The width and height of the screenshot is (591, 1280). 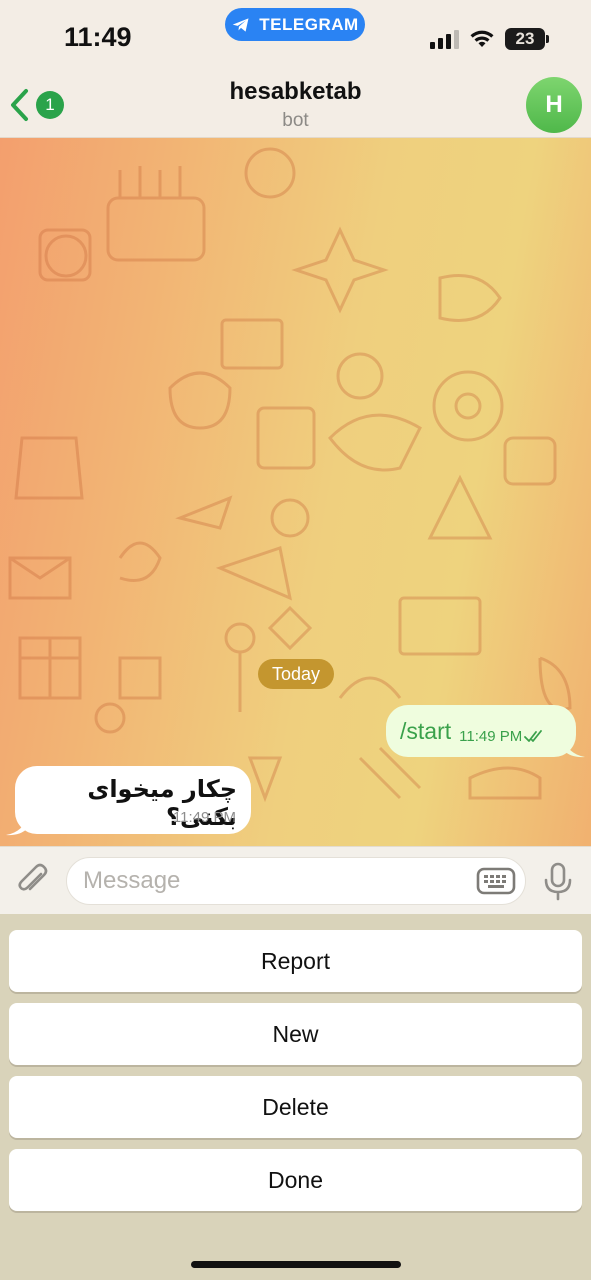 What do you see at coordinates (295, 1034) in the screenshot?
I see `keyboard-button-new: New` at bounding box center [295, 1034].